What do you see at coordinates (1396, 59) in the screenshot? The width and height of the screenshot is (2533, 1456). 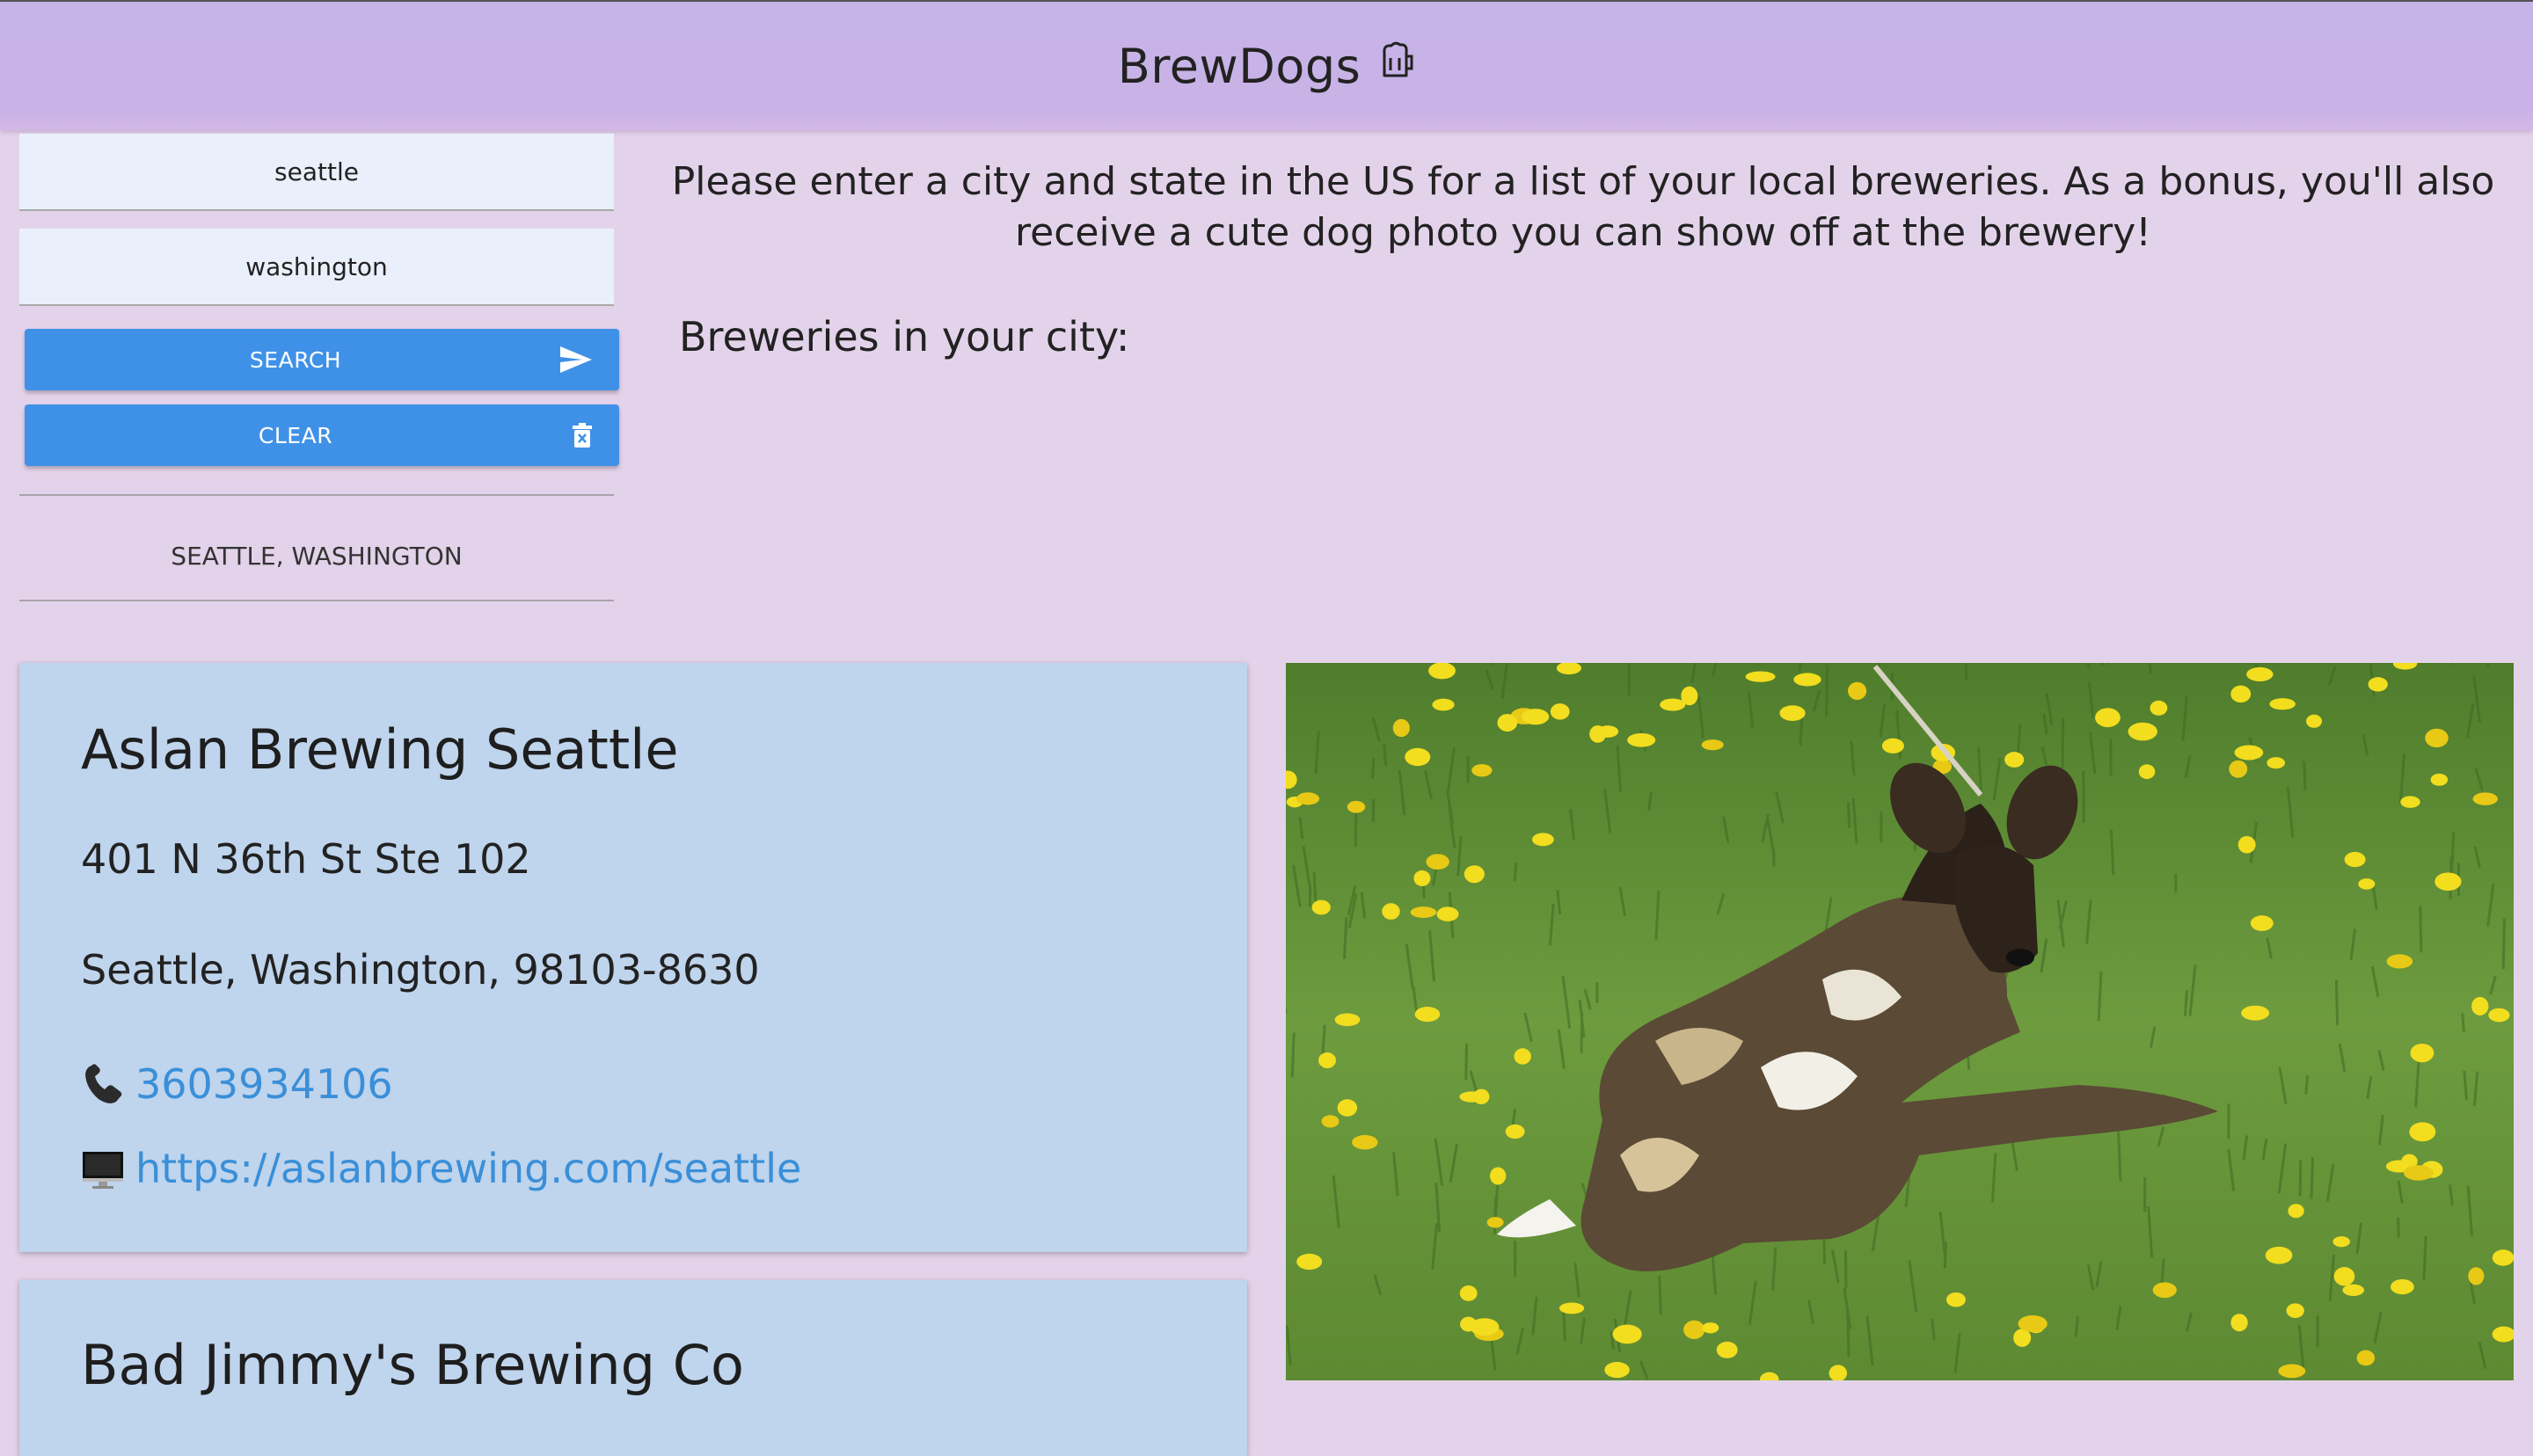 I see `beer-mug-icon` at bounding box center [1396, 59].